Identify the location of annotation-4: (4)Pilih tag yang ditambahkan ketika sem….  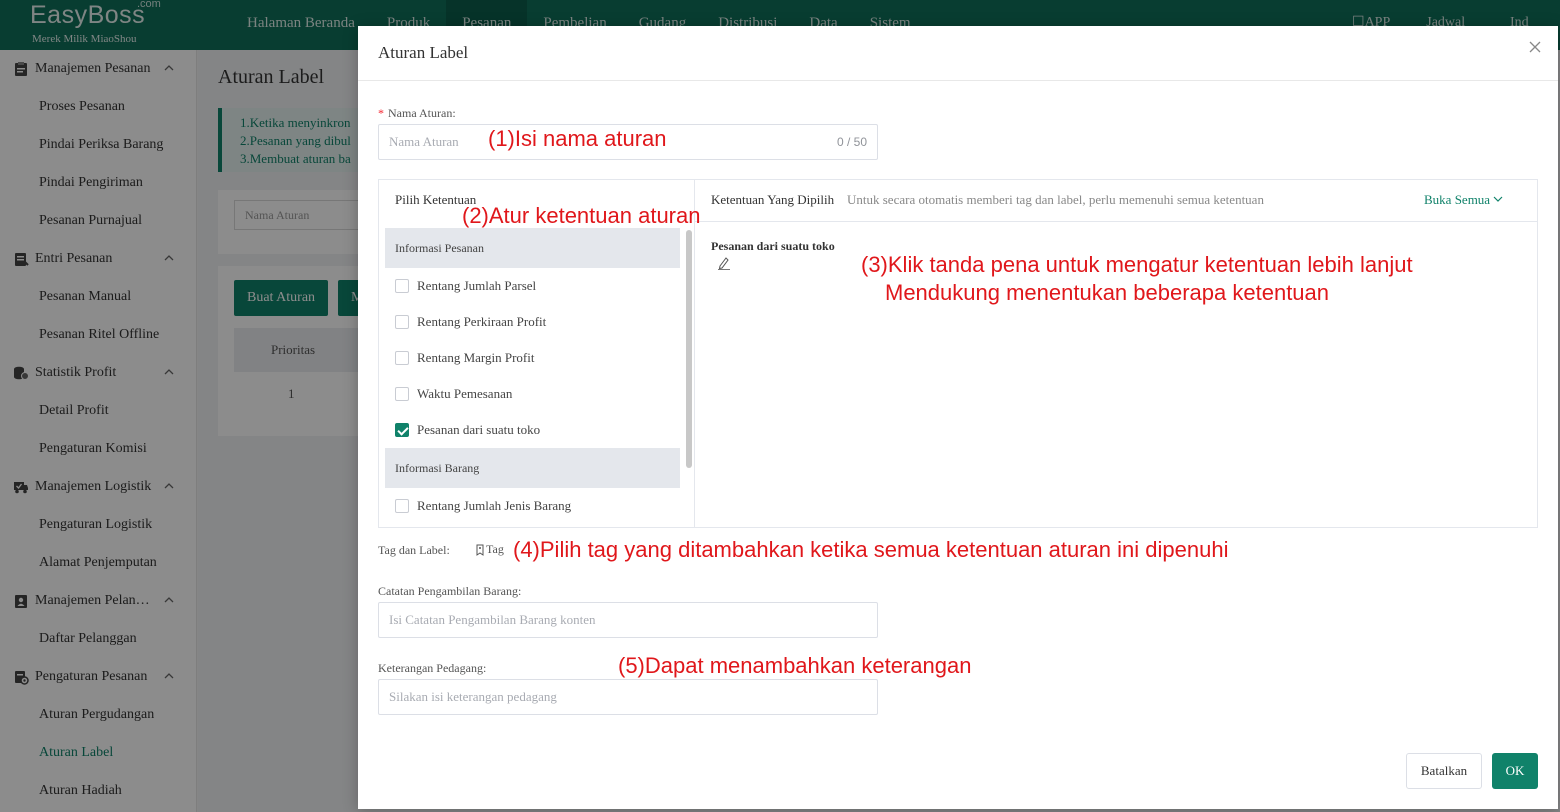
(871, 549).